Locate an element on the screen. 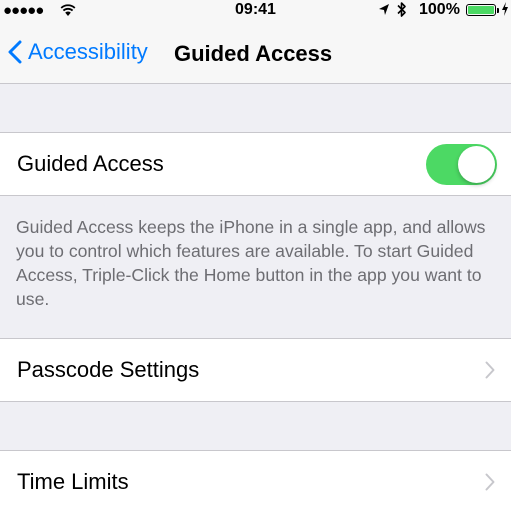 This screenshot has height=511, width=511. battery-tip is located at coordinates (498, 10).